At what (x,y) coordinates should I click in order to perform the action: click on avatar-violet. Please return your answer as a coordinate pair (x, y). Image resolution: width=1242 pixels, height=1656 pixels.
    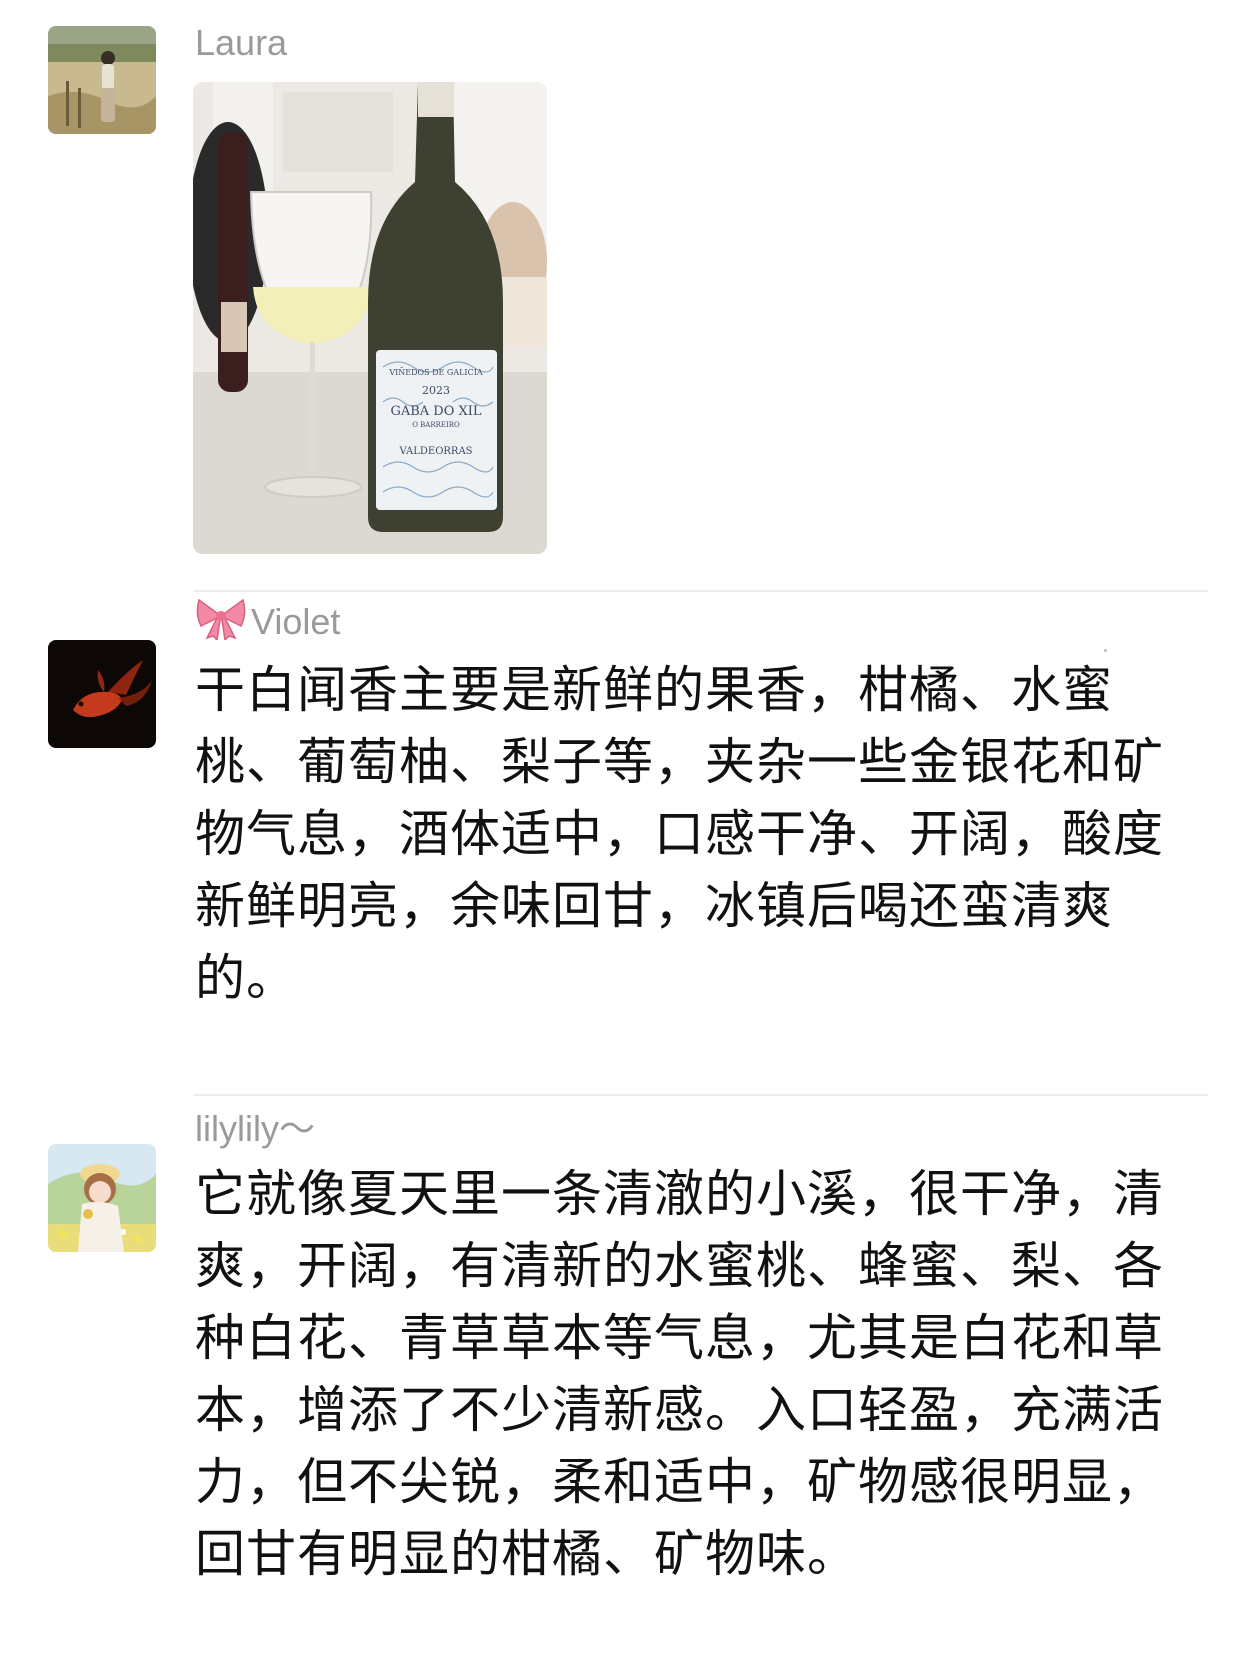
    Looking at the image, I should click on (102, 694).